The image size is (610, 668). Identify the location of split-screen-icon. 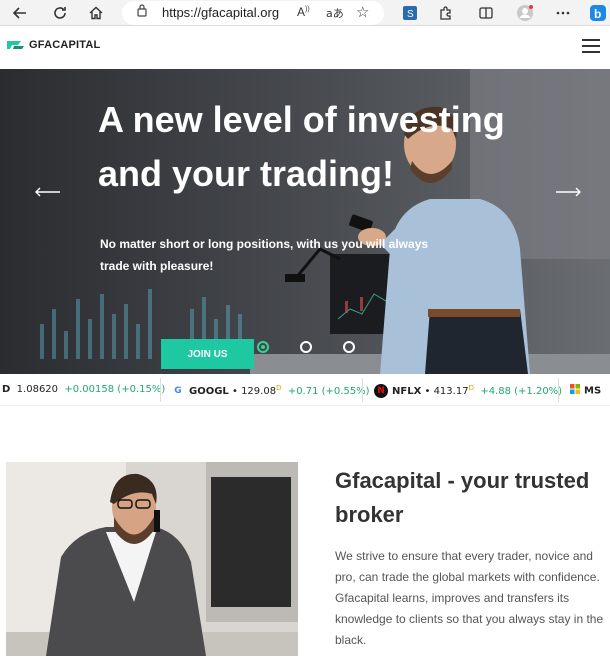
(486, 13).